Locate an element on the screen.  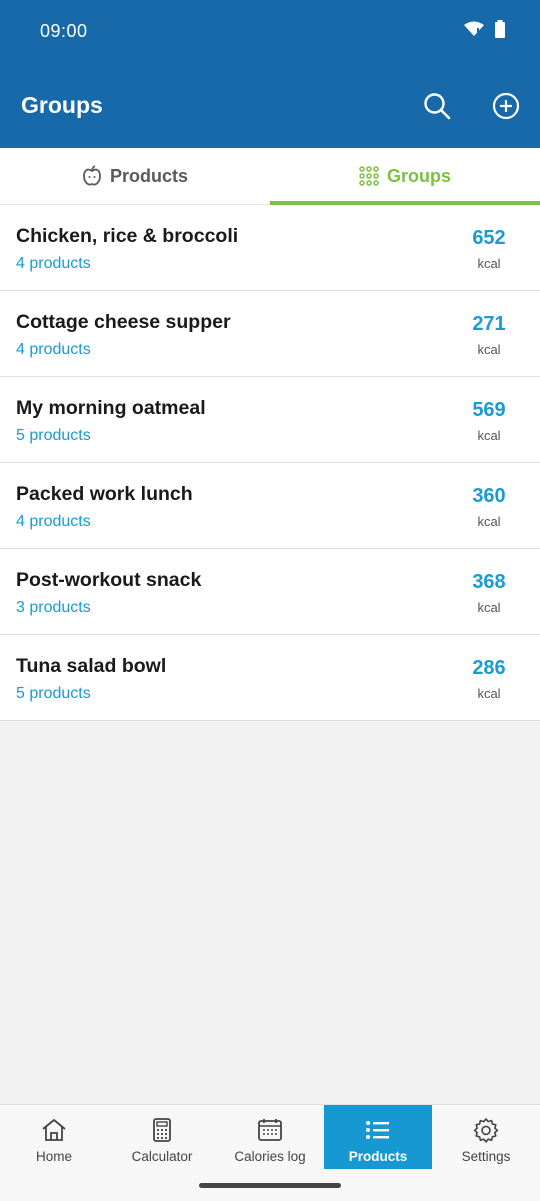
group-name: Cottage cheese supper is located at coordinates (123, 322).